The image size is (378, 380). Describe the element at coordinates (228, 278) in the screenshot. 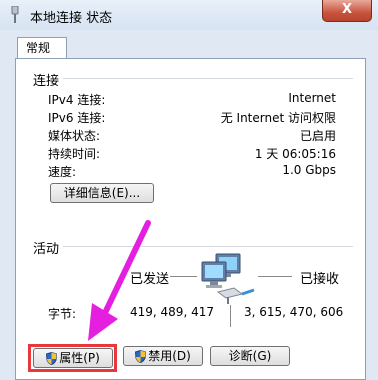

I see `network-computers-icon` at that location.